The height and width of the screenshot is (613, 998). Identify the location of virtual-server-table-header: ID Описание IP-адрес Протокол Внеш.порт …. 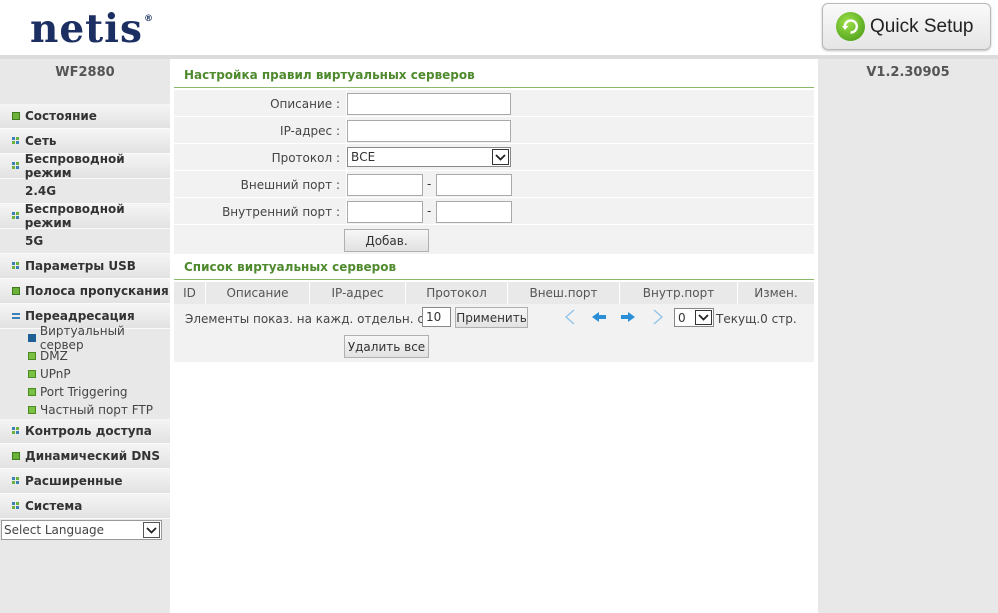
(494, 293).